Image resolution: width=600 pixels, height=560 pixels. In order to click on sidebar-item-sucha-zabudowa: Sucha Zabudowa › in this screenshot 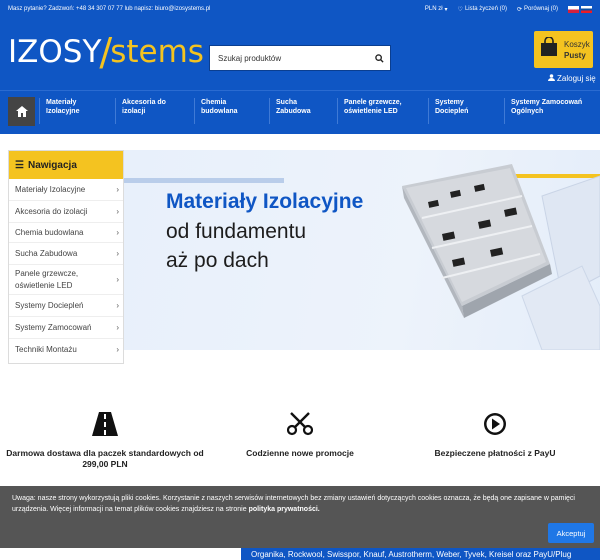, I will do `click(66, 254)`.